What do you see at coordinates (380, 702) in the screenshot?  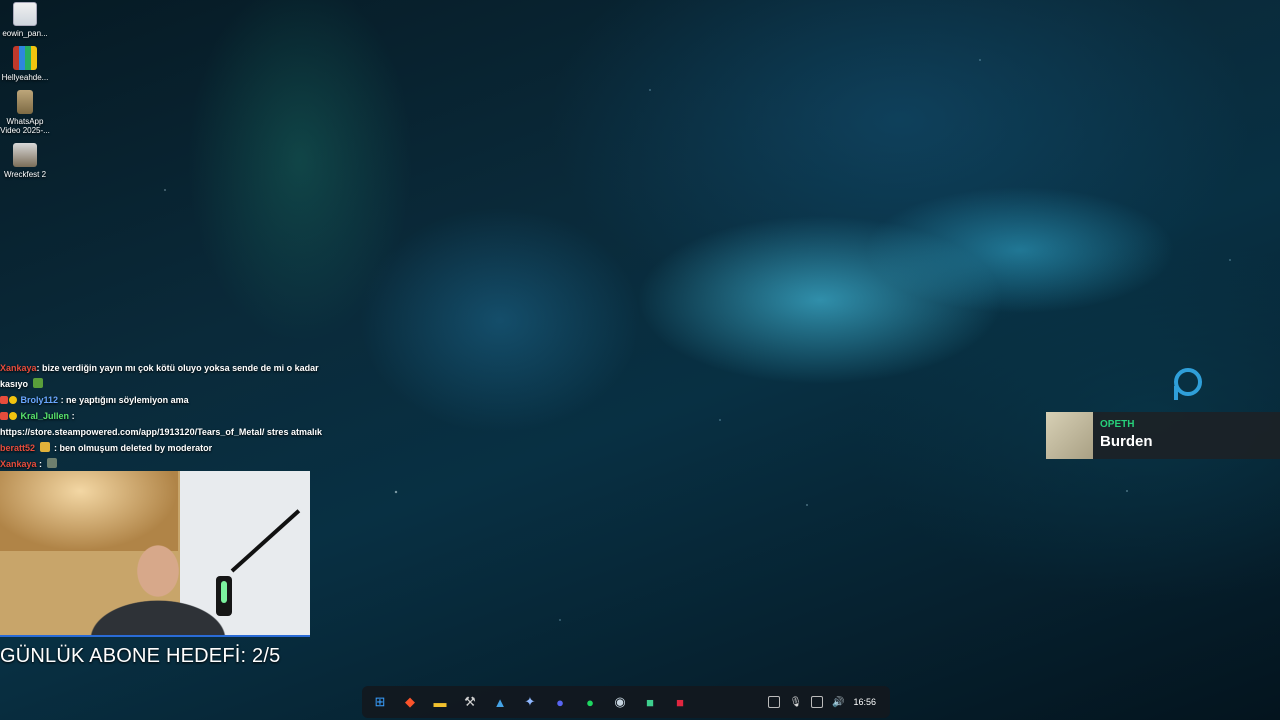 I see `windows-start-icon: ⊞` at bounding box center [380, 702].